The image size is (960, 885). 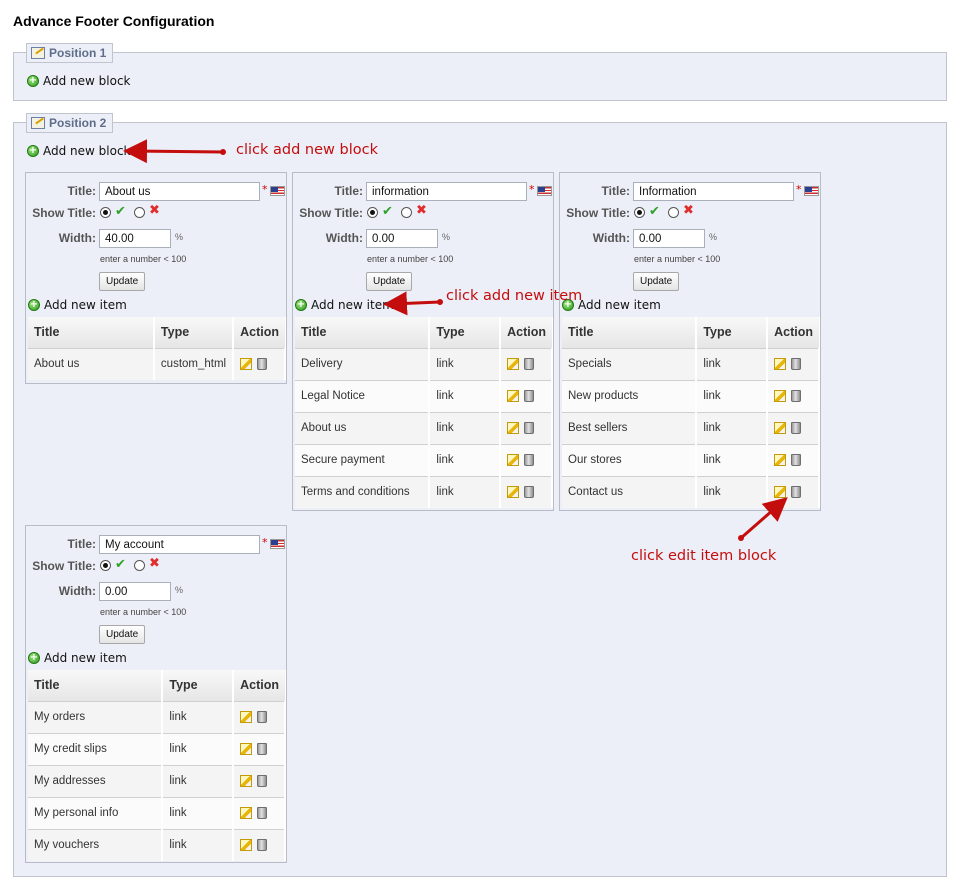 What do you see at coordinates (480, 72) in the screenshot?
I see `position-1-fieldset: Position 1 + Add new block` at bounding box center [480, 72].